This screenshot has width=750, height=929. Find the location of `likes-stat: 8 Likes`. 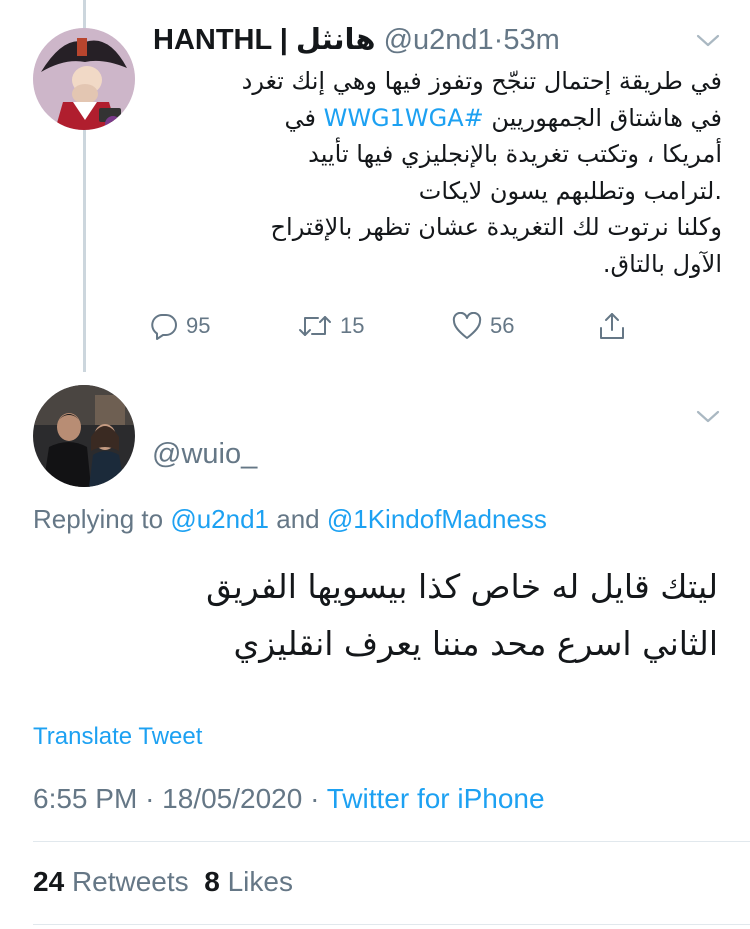

likes-stat: 8 Likes is located at coordinates (248, 881).